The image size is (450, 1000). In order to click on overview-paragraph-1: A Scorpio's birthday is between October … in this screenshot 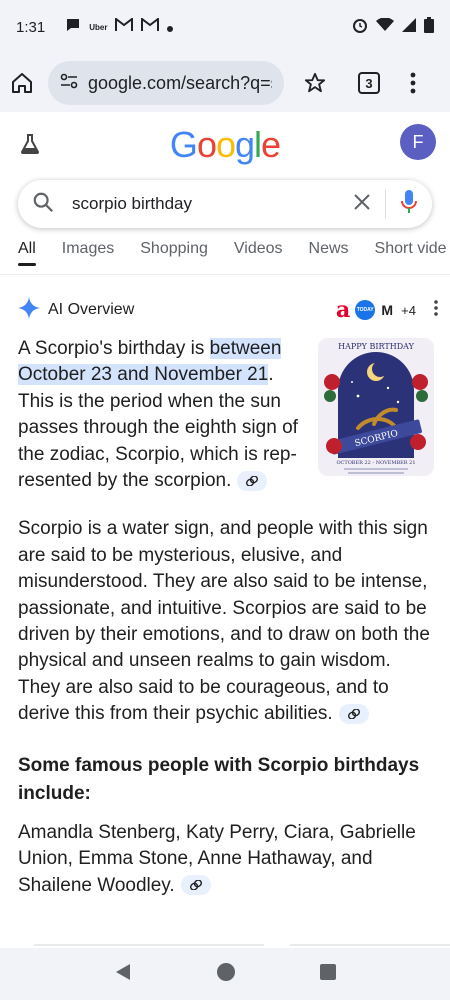, I will do `click(166, 415)`.